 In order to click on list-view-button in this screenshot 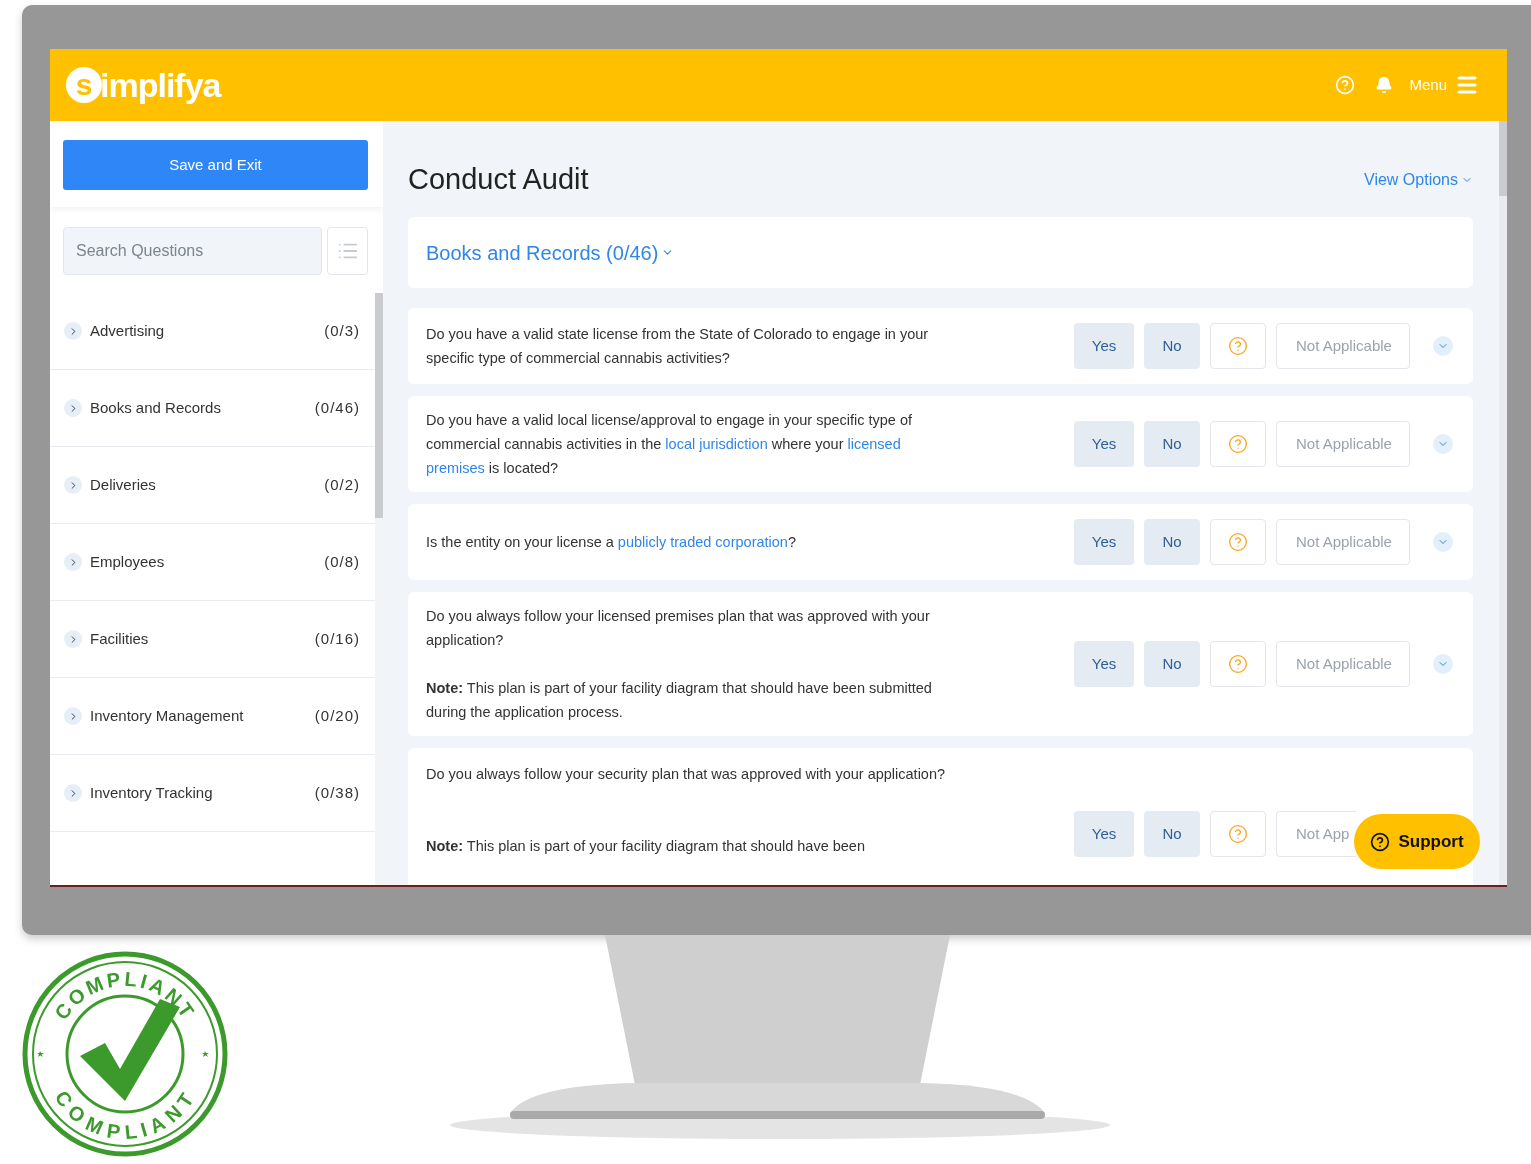, I will do `click(347, 251)`.